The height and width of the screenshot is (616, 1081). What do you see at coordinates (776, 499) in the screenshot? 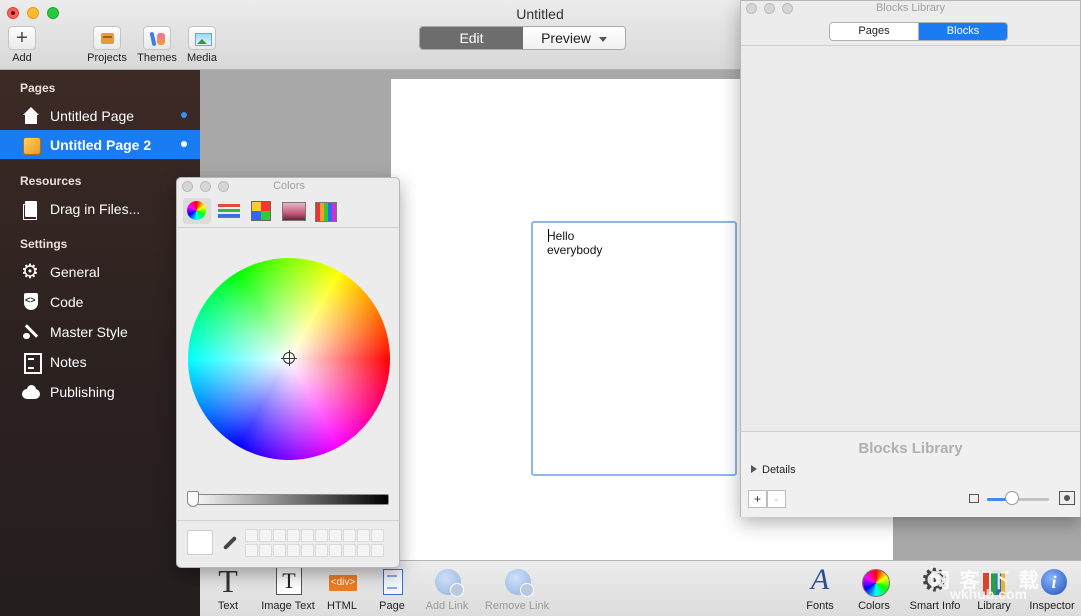
I see `remove-block-button: -` at bounding box center [776, 499].